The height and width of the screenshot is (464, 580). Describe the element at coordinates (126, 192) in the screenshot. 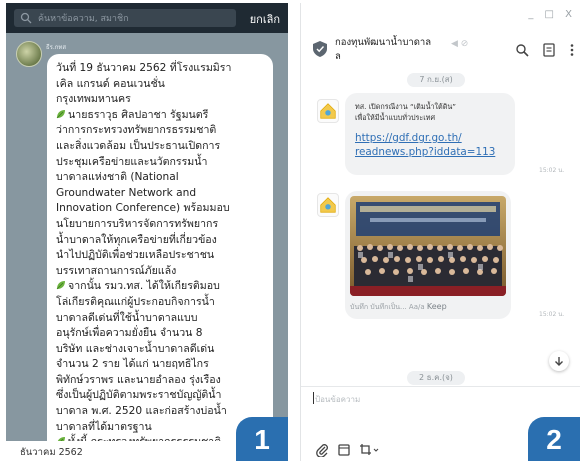

I see `message-text: Groundwater Network and` at that location.